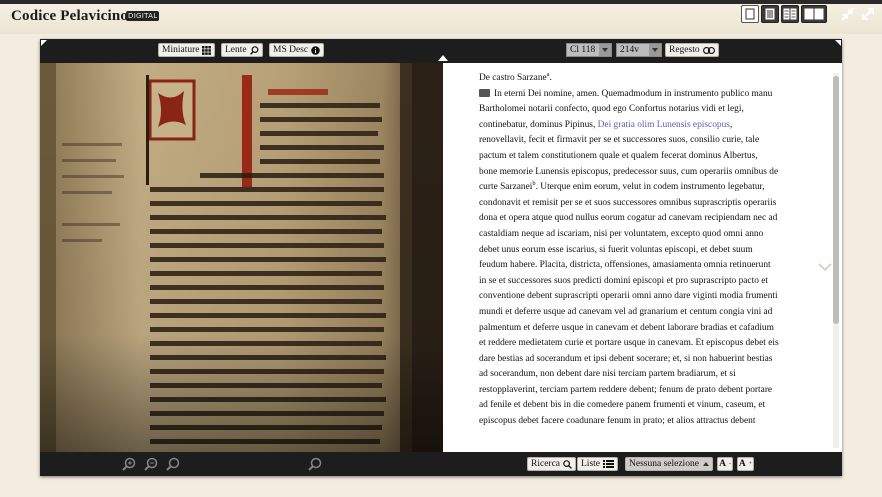 This screenshot has height=497, width=882. Describe the element at coordinates (315, 50) in the screenshot. I see `info-icon` at that location.